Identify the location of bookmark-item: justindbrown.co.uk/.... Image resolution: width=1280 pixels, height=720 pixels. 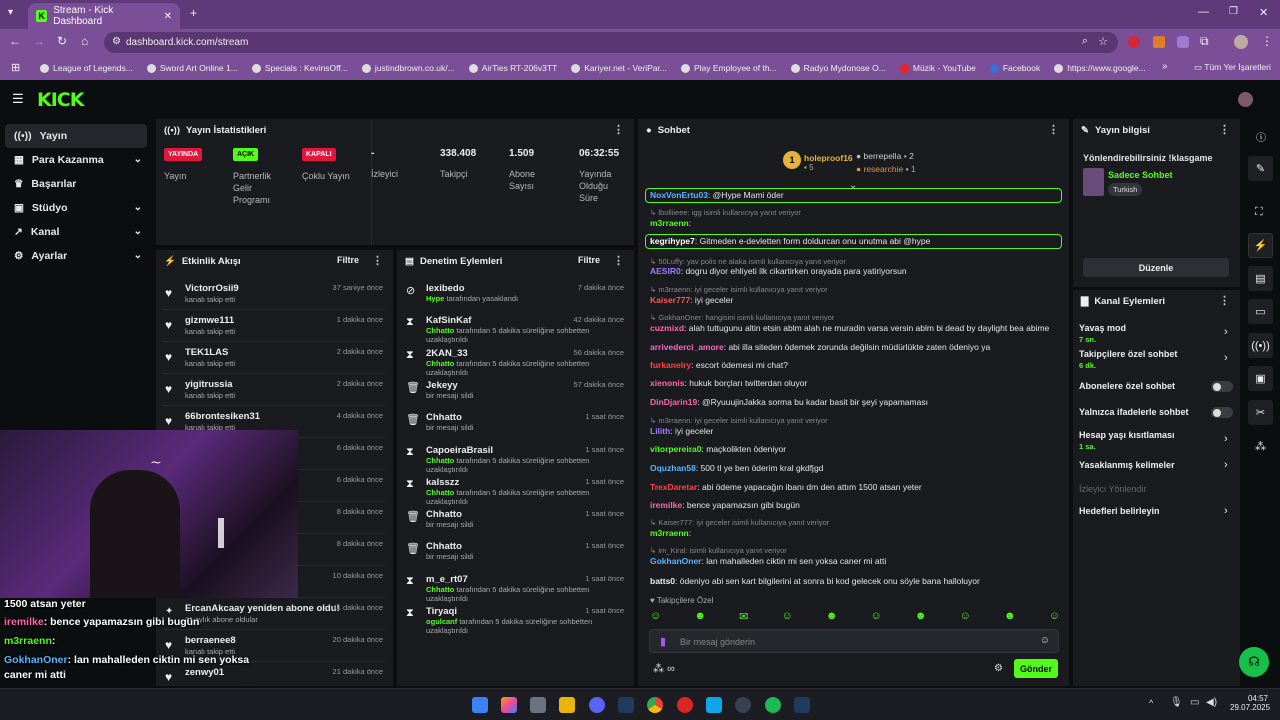
(408, 68).